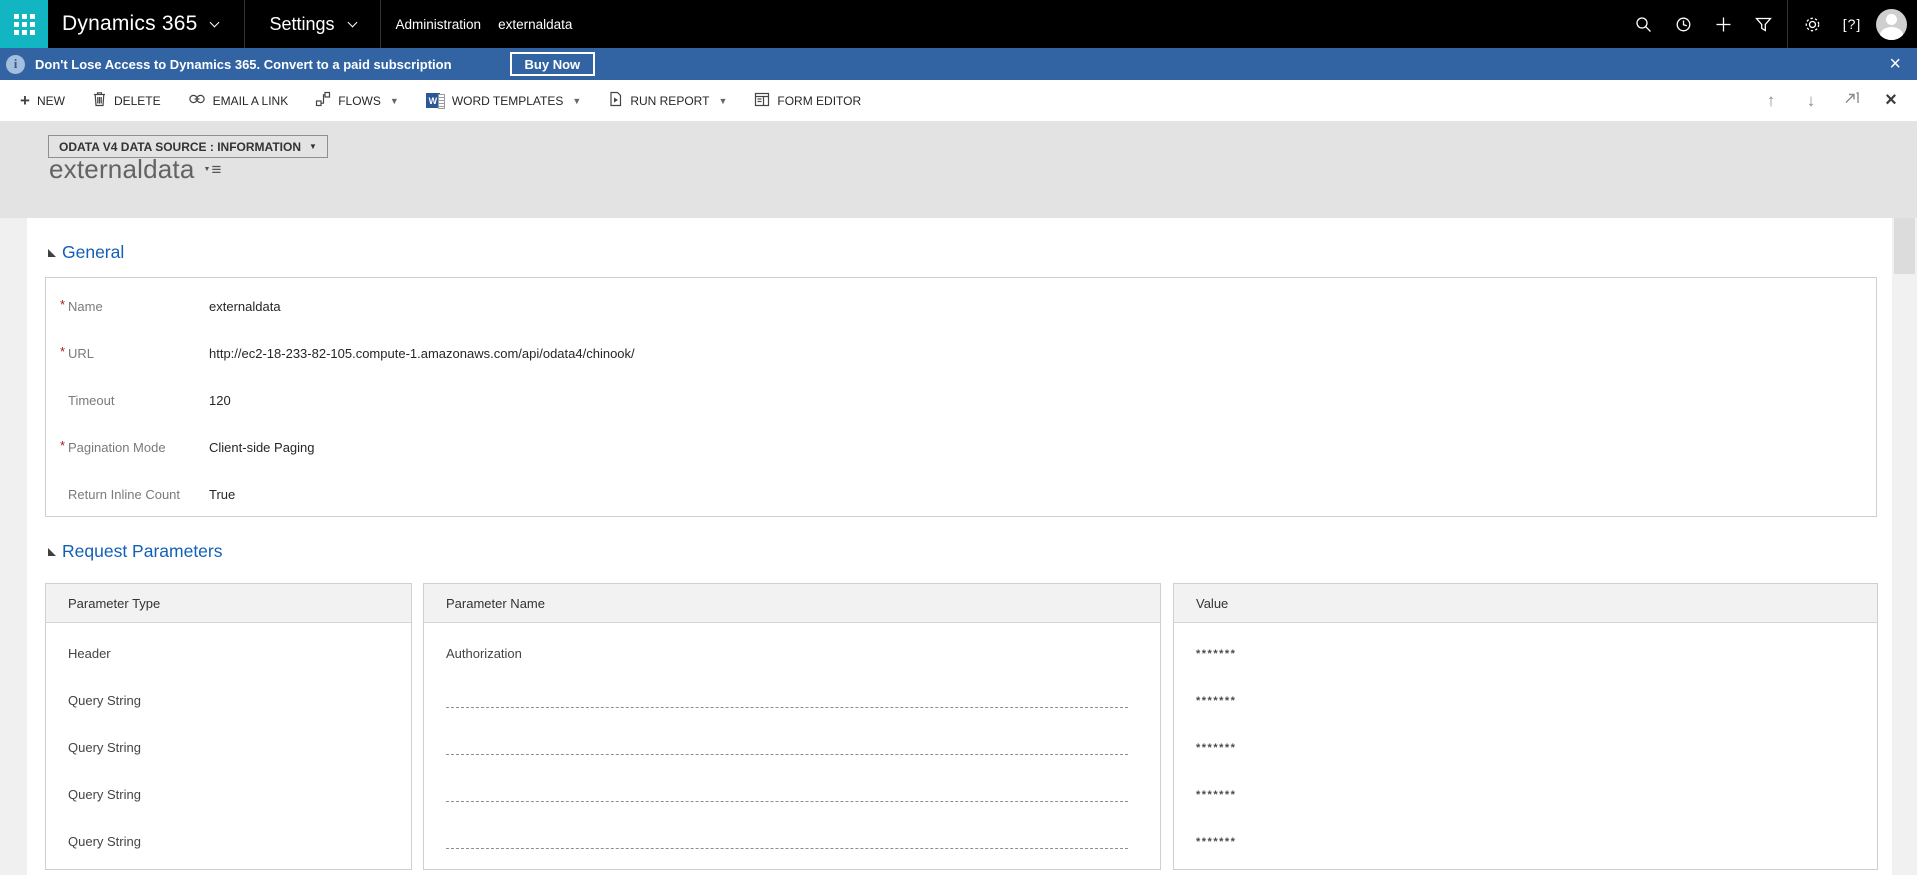 This screenshot has height=875, width=1917. What do you see at coordinates (222, 494) in the screenshot?
I see `field-value: True` at bounding box center [222, 494].